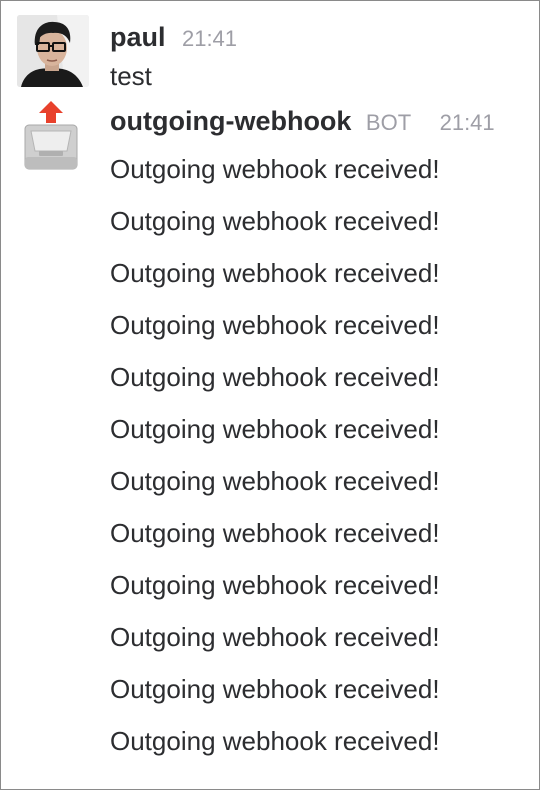 The width and height of the screenshot is (540, 790). I want to click on message-content: paul 21:41 test, so click(319, 54).